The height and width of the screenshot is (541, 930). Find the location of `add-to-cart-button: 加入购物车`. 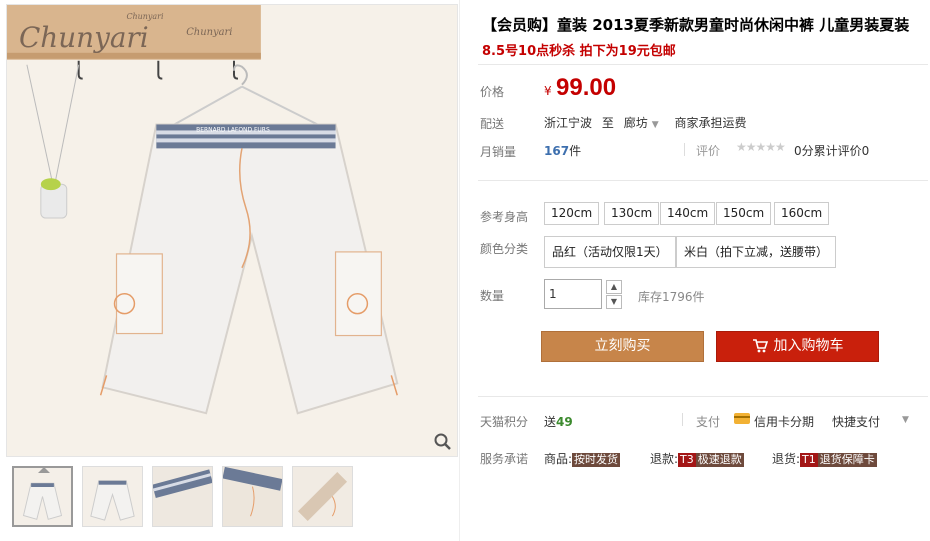

add-to-cart-button: 加入购物车 is located at coordinates (797, 346).